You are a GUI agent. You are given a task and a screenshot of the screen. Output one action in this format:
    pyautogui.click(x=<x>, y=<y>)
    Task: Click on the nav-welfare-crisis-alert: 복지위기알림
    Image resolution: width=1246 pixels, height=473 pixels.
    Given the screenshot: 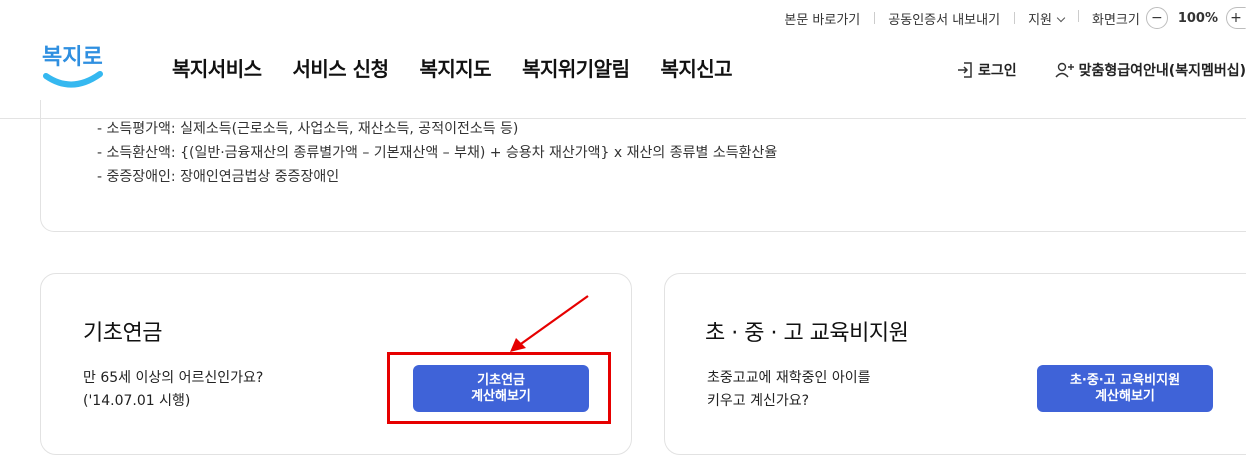 What is the action you would take?
    pyautogui.click(x=576, y=67)
    